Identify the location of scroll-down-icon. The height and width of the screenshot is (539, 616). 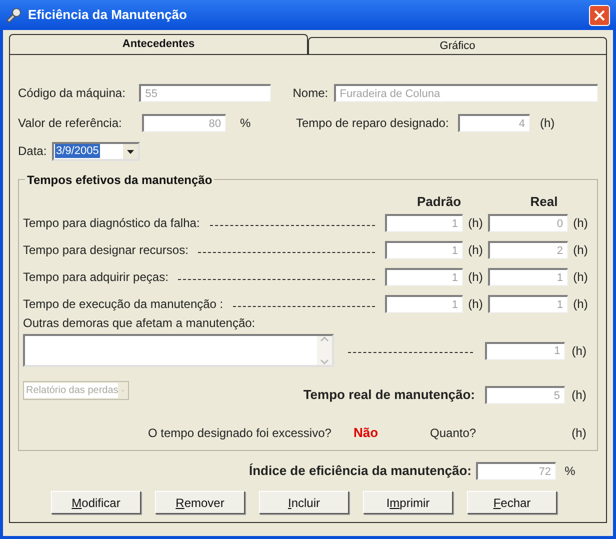
(324, 362).